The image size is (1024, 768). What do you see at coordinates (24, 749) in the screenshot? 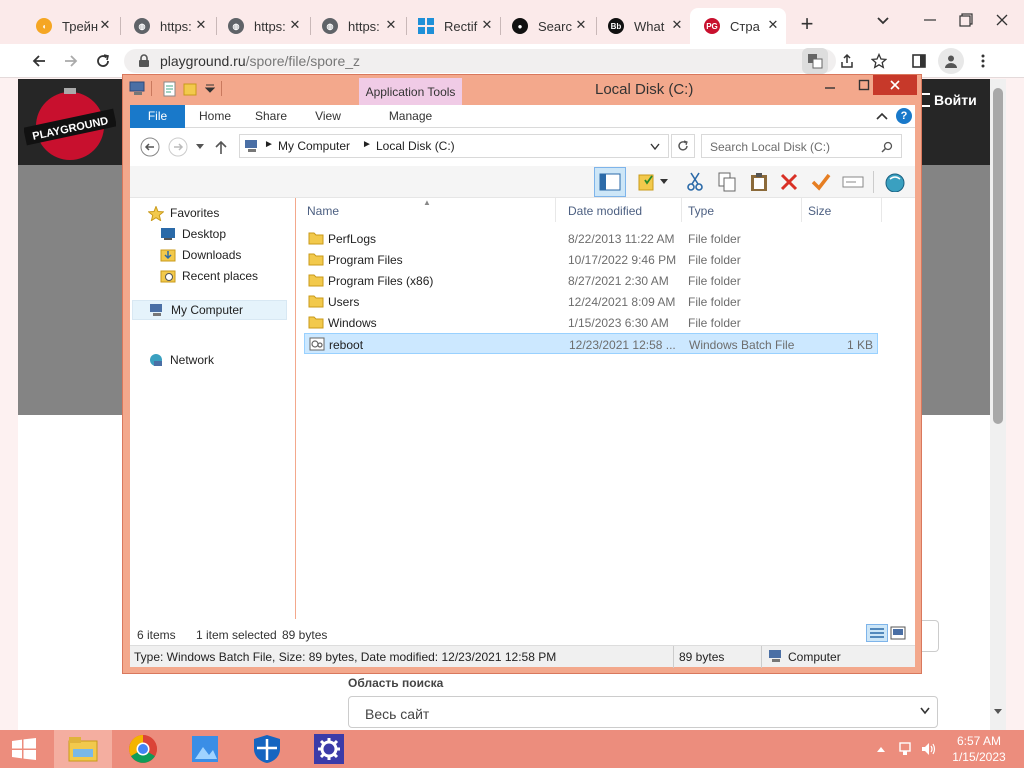
I see `start-button` at bounding box center [24, 749].